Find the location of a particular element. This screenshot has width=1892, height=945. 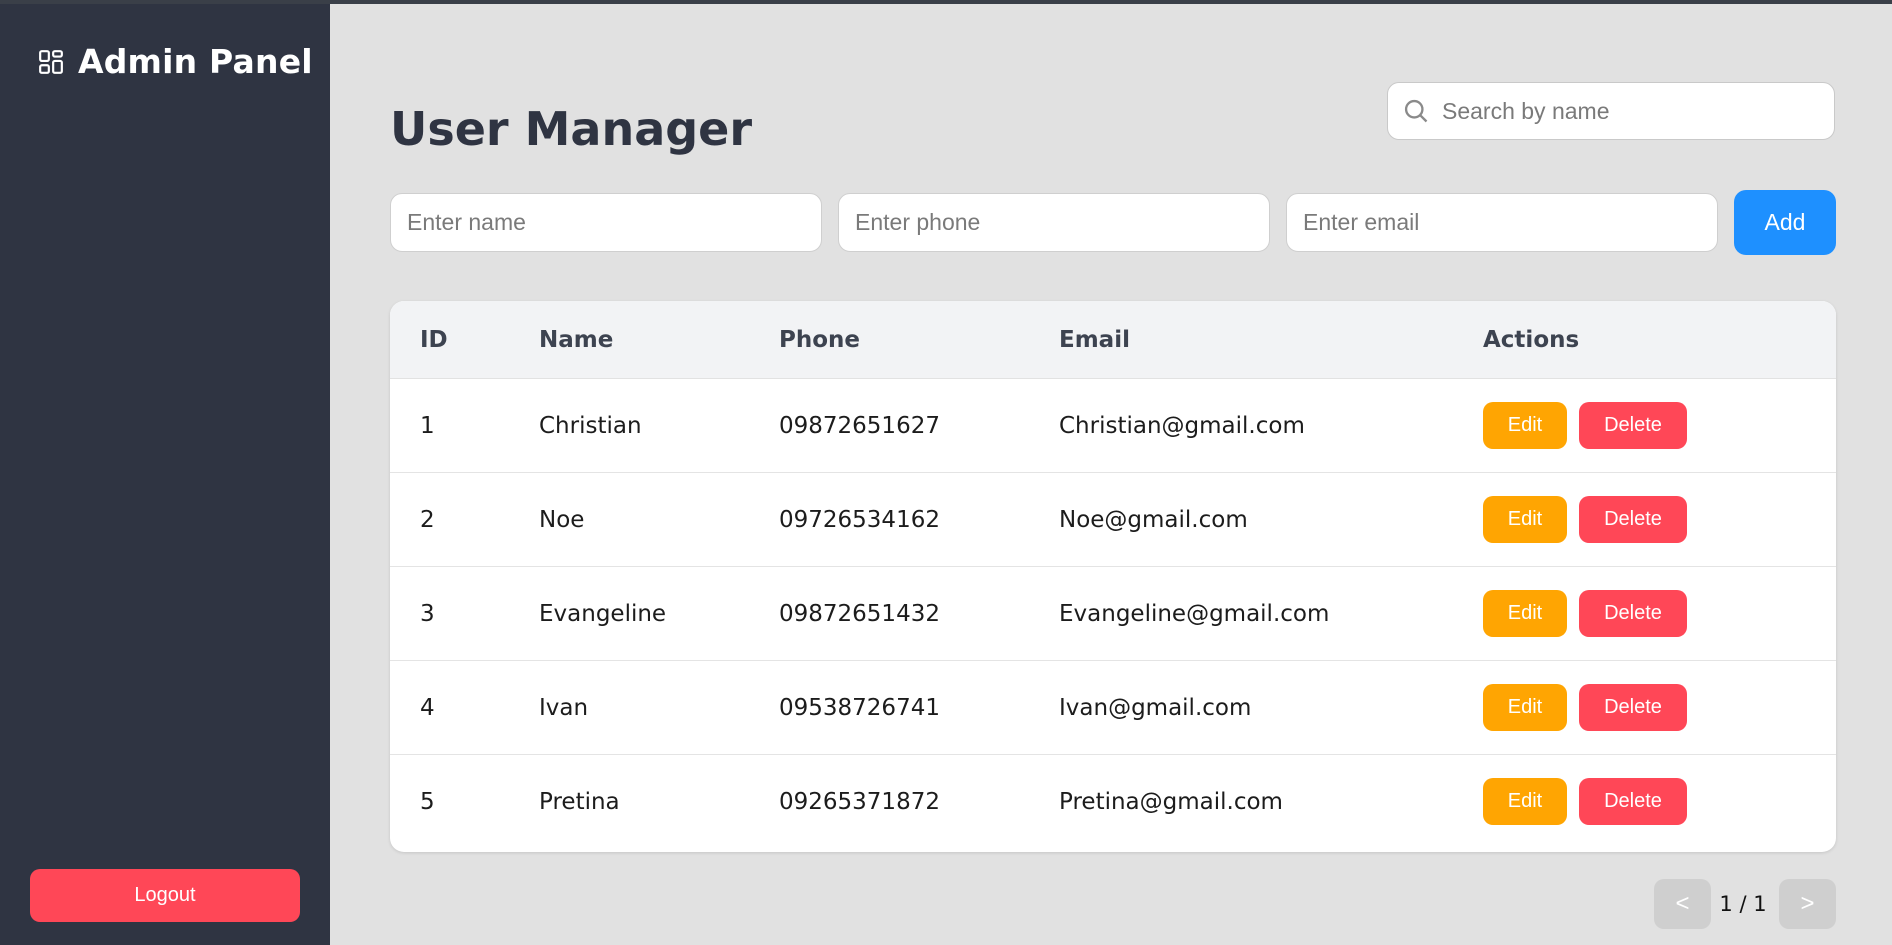

search-icon is located at coordinates (1416, 111).